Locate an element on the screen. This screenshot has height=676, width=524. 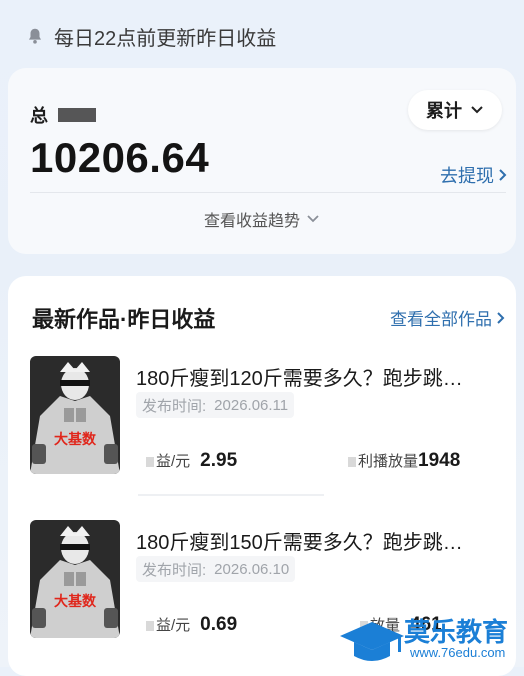
view-all-label: 查看全部作品 is located at coordinates (441, 319).